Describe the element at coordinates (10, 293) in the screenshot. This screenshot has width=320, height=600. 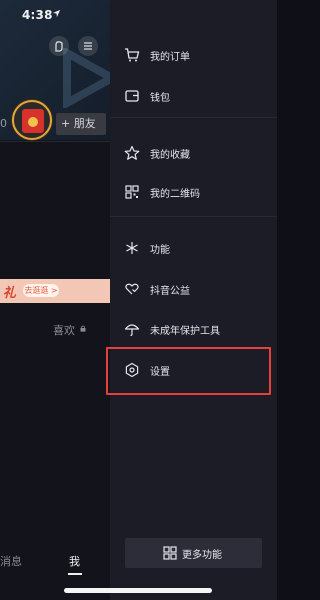
I see `promo-text: 礼` at that location.